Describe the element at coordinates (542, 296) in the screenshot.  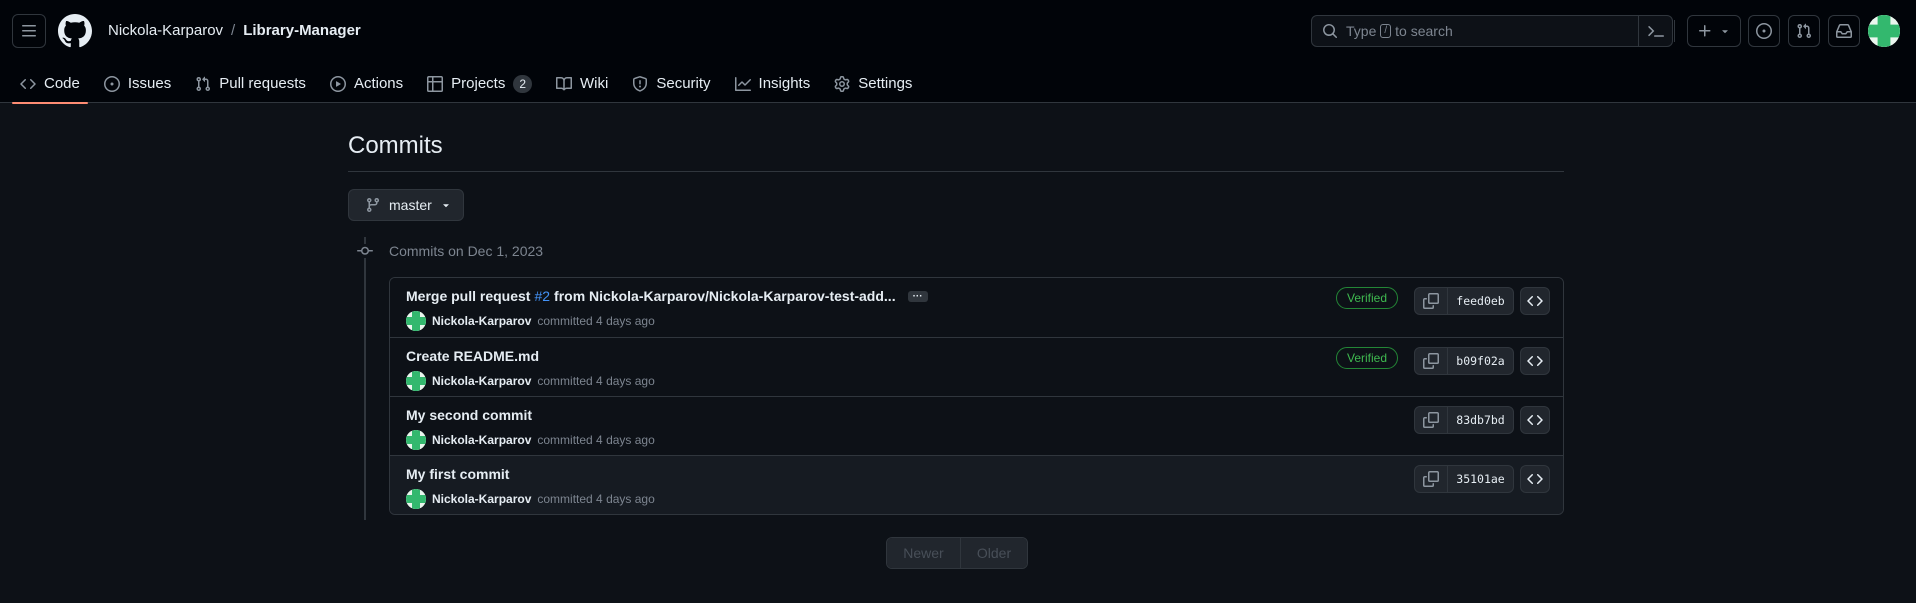
I see `pull-request-link: #2` at that location.